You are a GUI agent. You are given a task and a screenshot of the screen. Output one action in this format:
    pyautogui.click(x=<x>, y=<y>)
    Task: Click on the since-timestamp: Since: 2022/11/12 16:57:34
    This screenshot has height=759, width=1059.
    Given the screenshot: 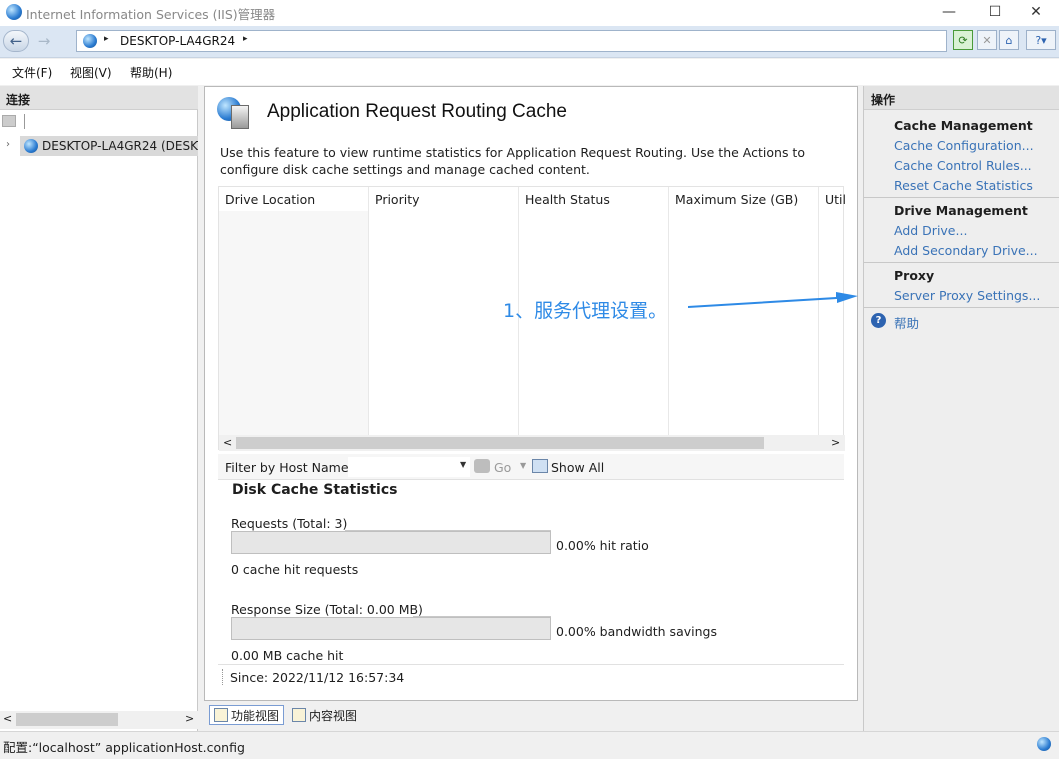 What is the action you would take?
    pyautogui.click(x=317, y=677)
    